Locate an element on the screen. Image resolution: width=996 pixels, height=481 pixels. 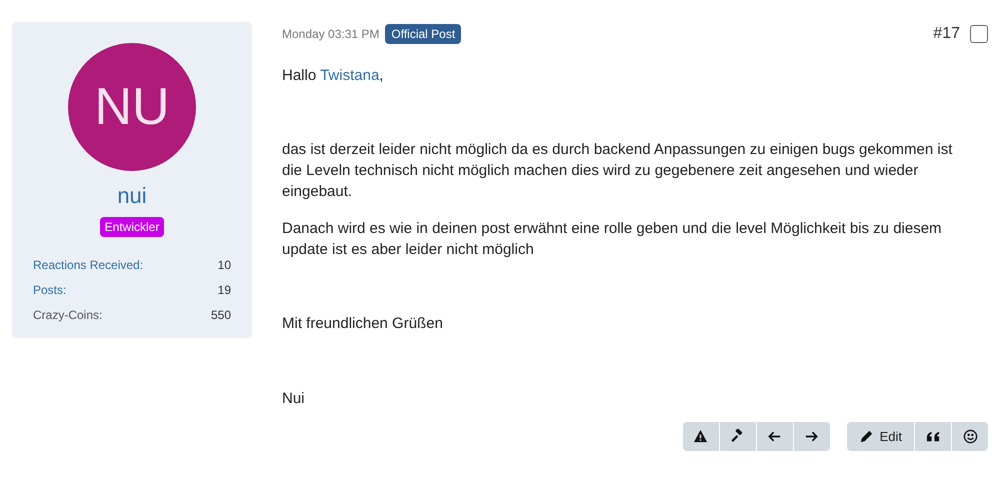
pencil-icon is located at coordinates (866, 436).